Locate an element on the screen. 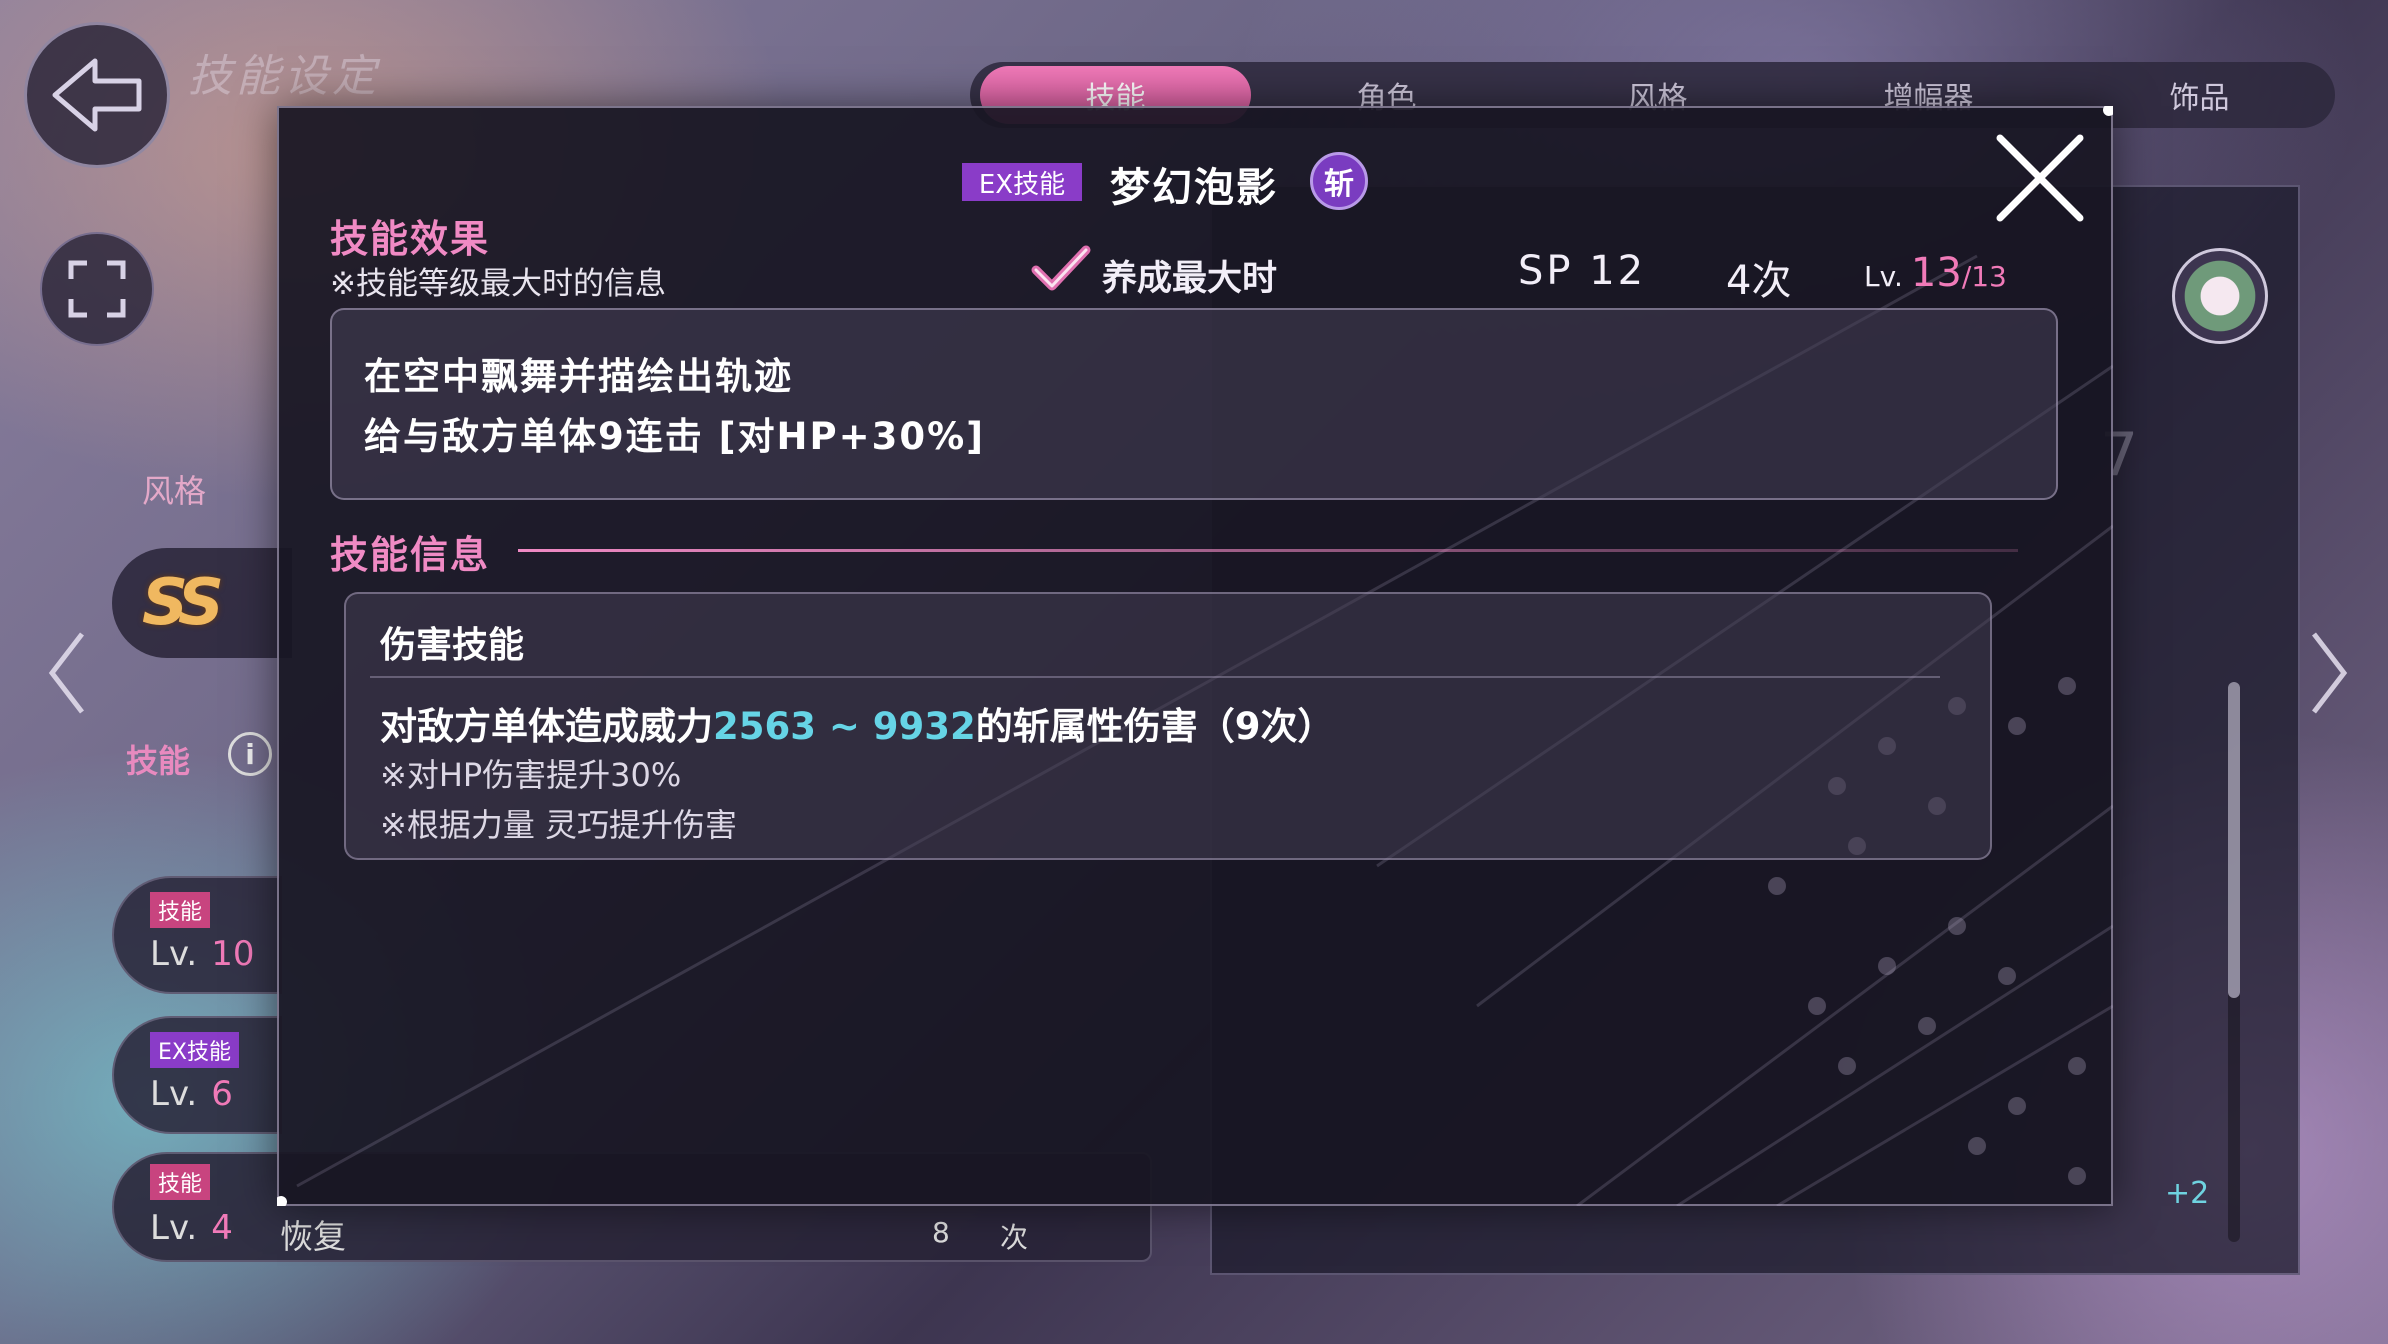 Image resolution: width=2388 pixels, height=1344 pixels. info-section-title: 技能信息 is located at coordinates (410, 555).